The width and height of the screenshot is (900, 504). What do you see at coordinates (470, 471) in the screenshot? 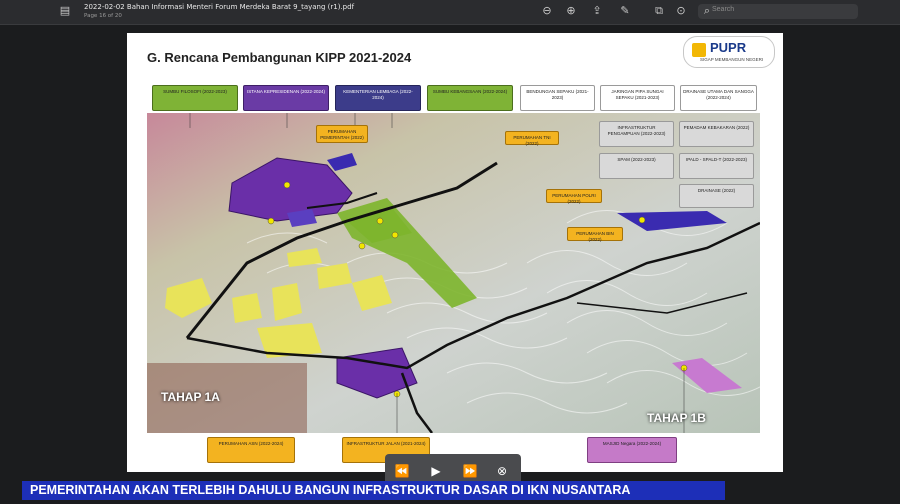
I see `next-slide-button: ⏩` at bounding box center [470, 471].